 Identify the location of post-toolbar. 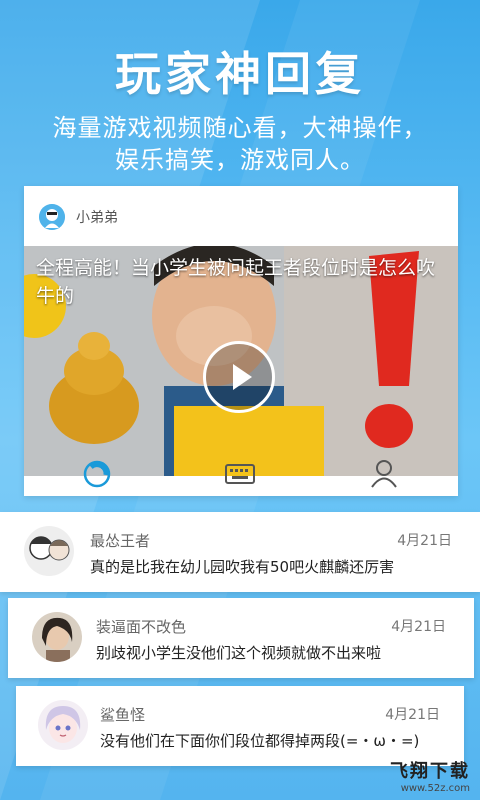
(241, 478).